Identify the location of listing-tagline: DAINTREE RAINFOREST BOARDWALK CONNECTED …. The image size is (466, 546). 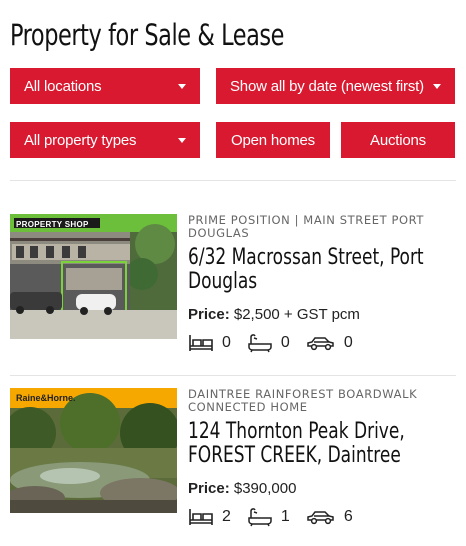
(303, 400).